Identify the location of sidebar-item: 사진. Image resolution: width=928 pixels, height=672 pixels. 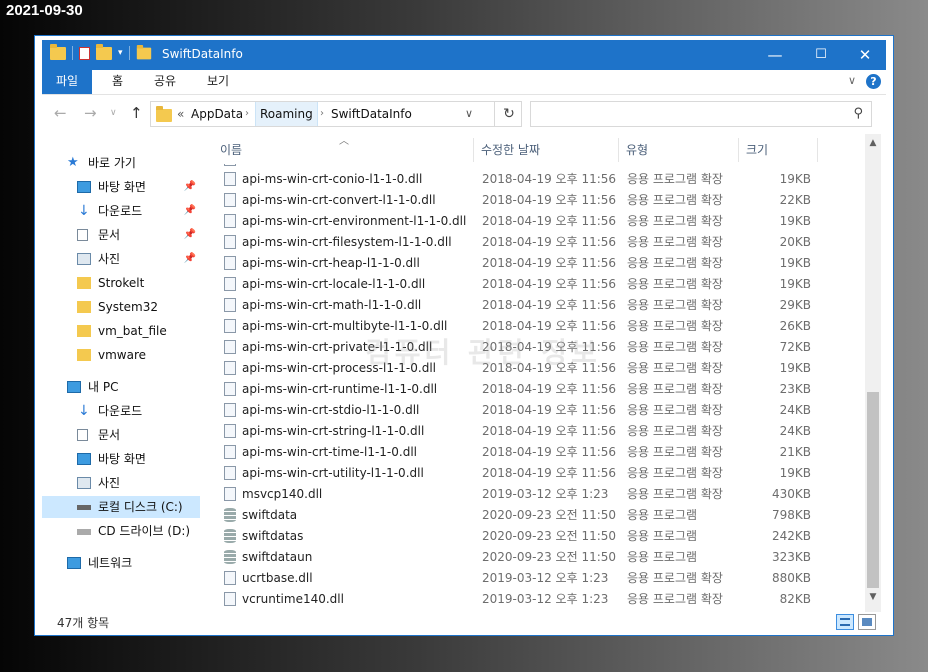
(121, 483).